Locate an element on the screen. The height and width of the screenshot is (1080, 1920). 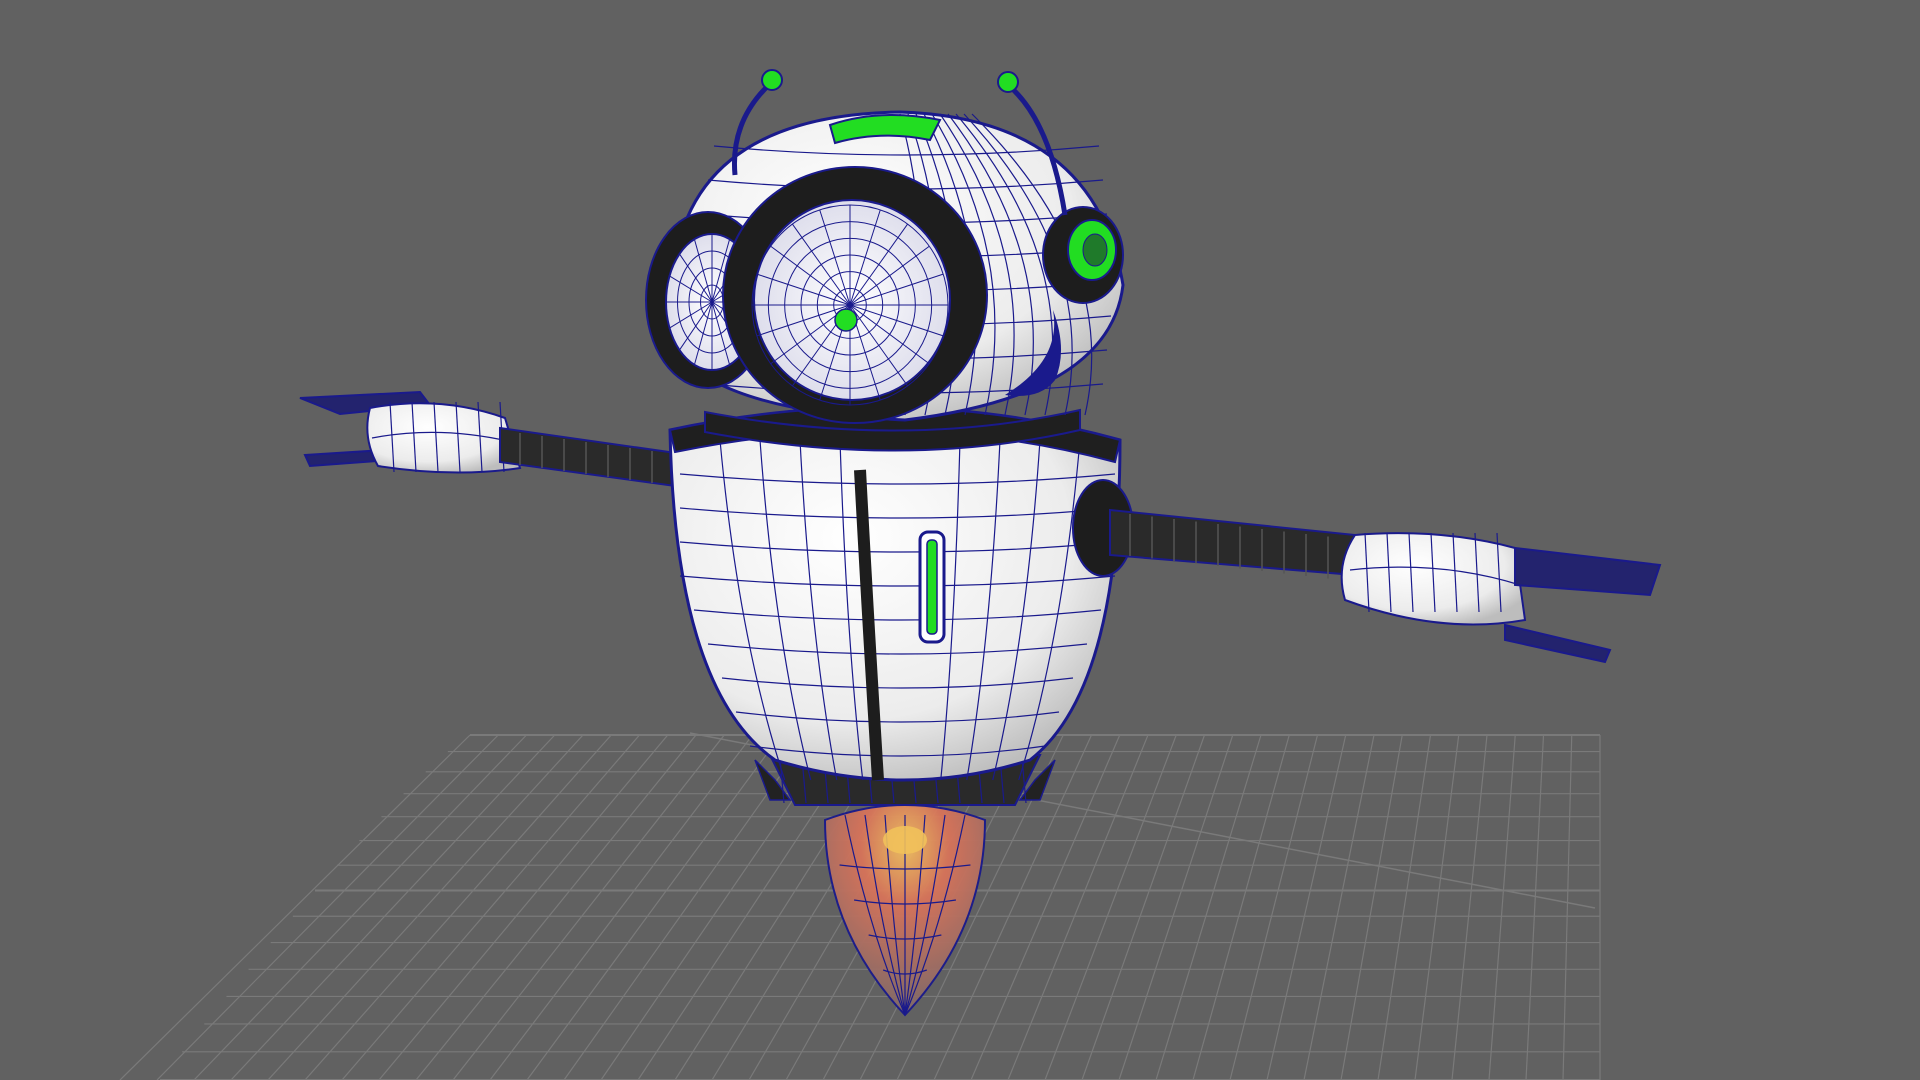
thruster-flame is located at coordinates (905, 910).